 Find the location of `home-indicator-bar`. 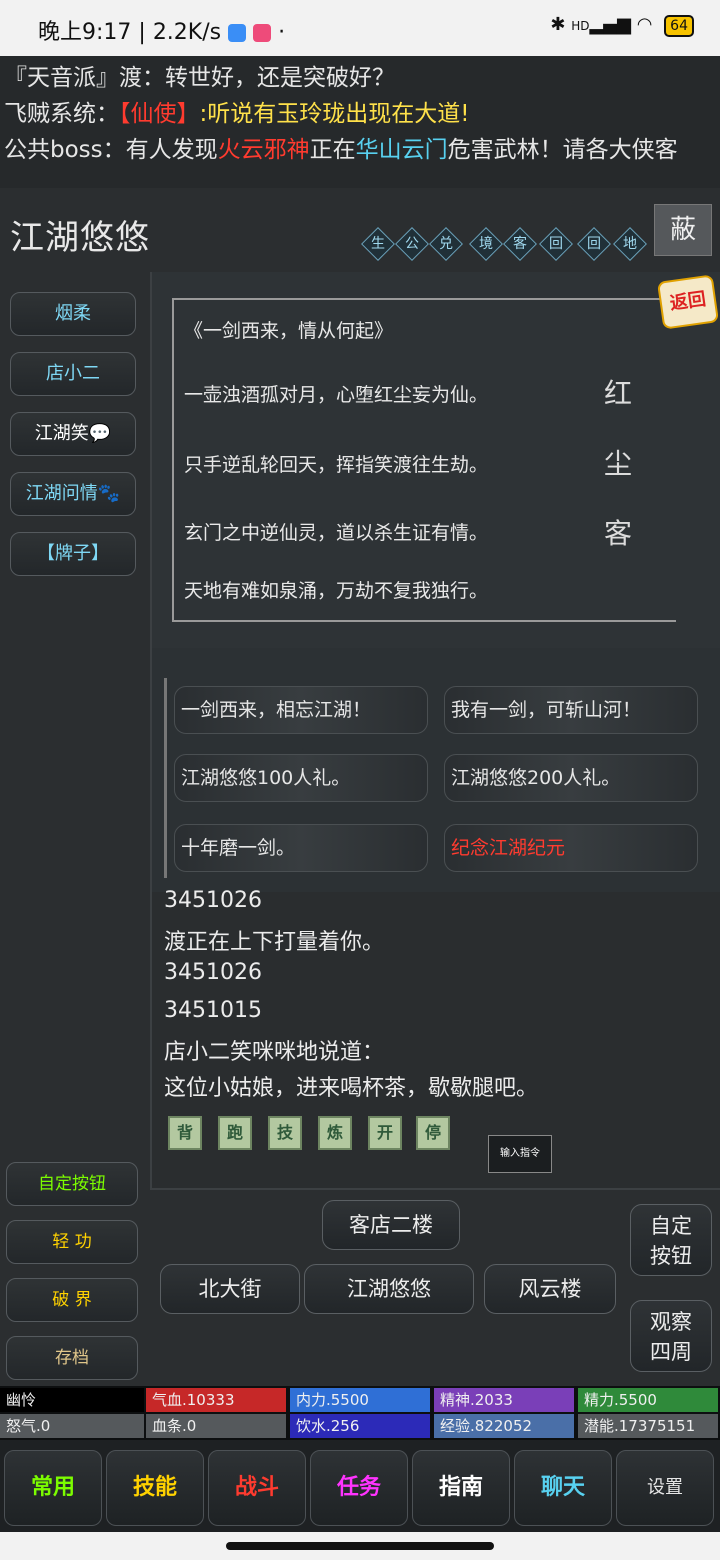

home-indicator-bar is located at coordinates (360, 1546).